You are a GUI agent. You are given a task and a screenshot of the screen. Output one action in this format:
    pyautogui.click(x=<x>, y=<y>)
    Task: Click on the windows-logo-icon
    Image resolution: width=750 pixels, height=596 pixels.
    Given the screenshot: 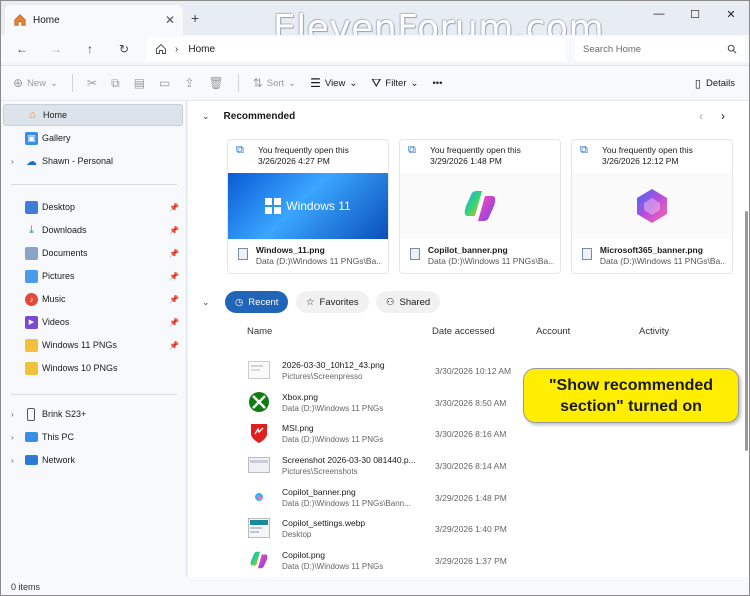 What is the action you would take?
    pyautogui.click(x=273, y=206)
    